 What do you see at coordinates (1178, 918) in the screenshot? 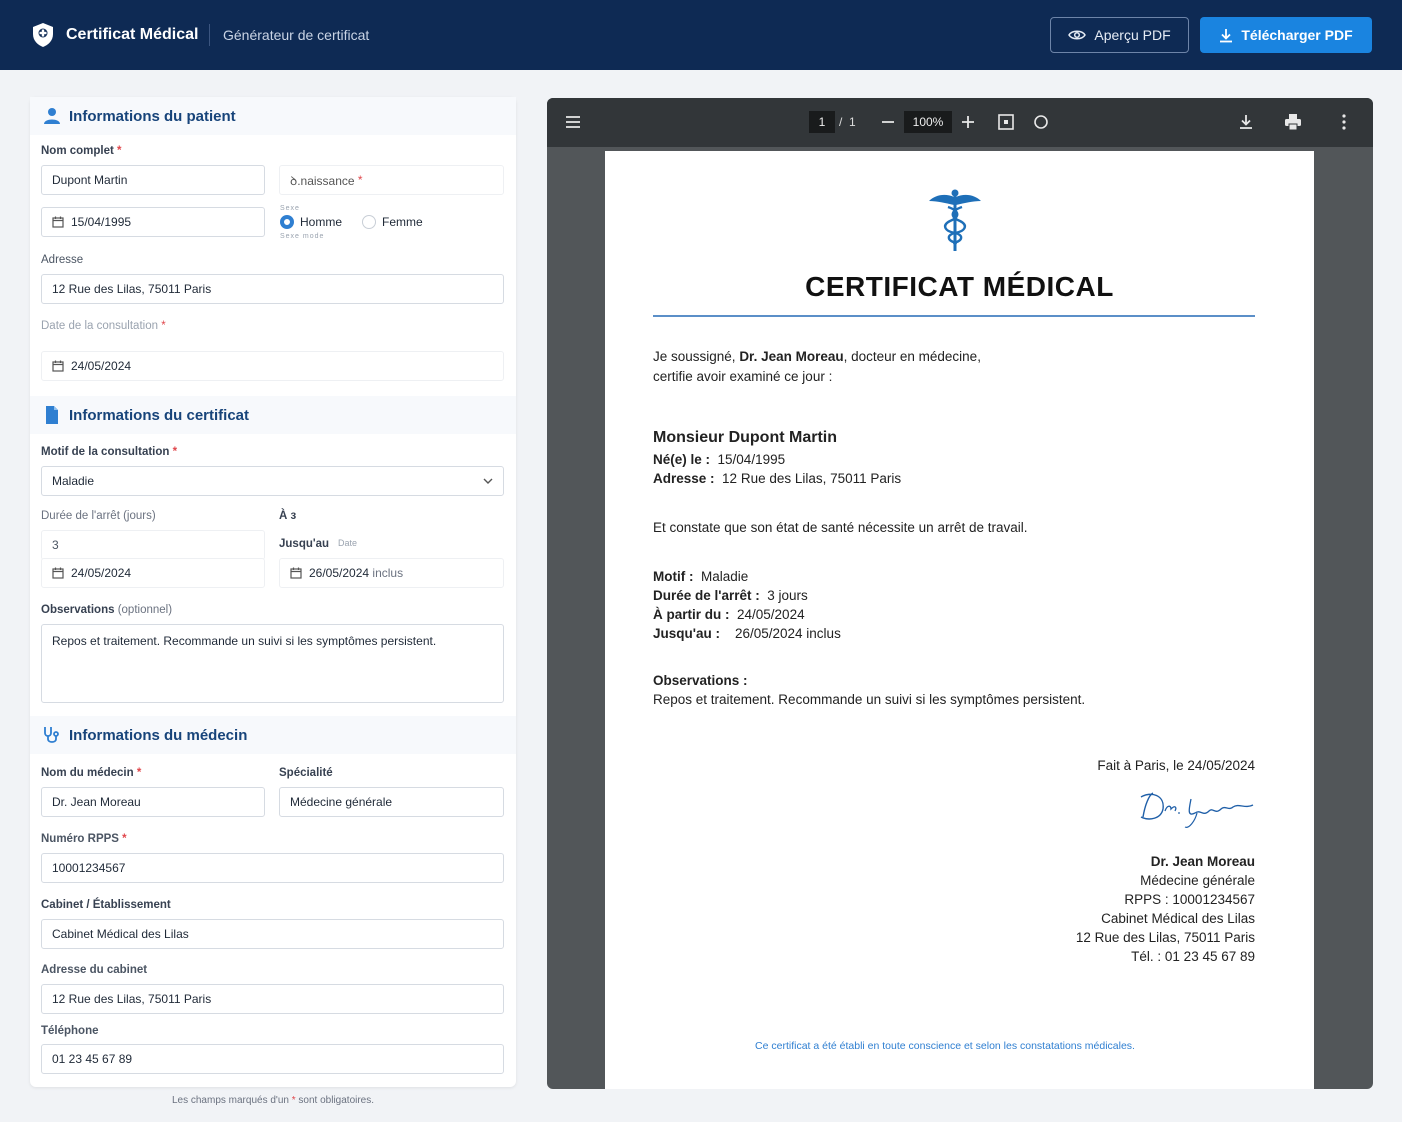
I see `sig-cabinet: Cabinet Médical des Lilas` at bounding box center [1178, 918].